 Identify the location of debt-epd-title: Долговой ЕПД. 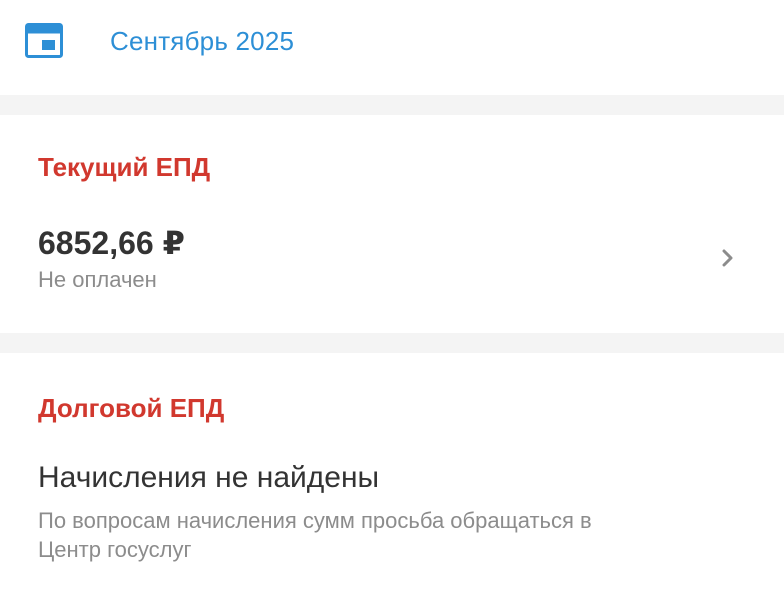
(131, 408).